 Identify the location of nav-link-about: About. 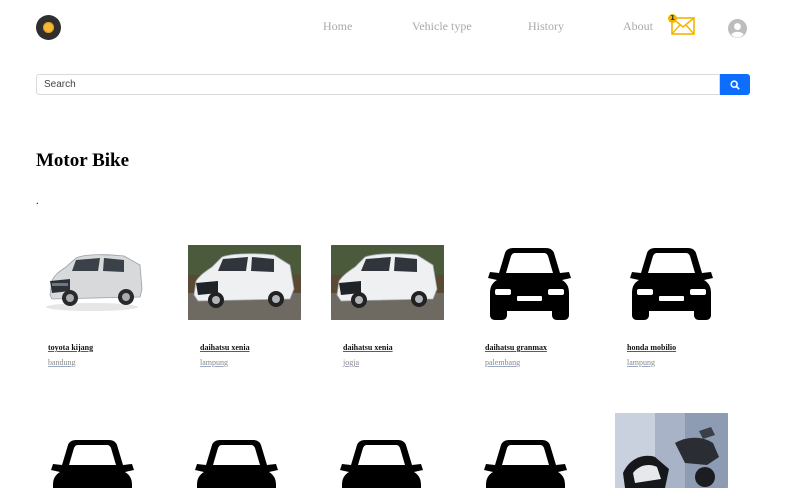
(638, 26).